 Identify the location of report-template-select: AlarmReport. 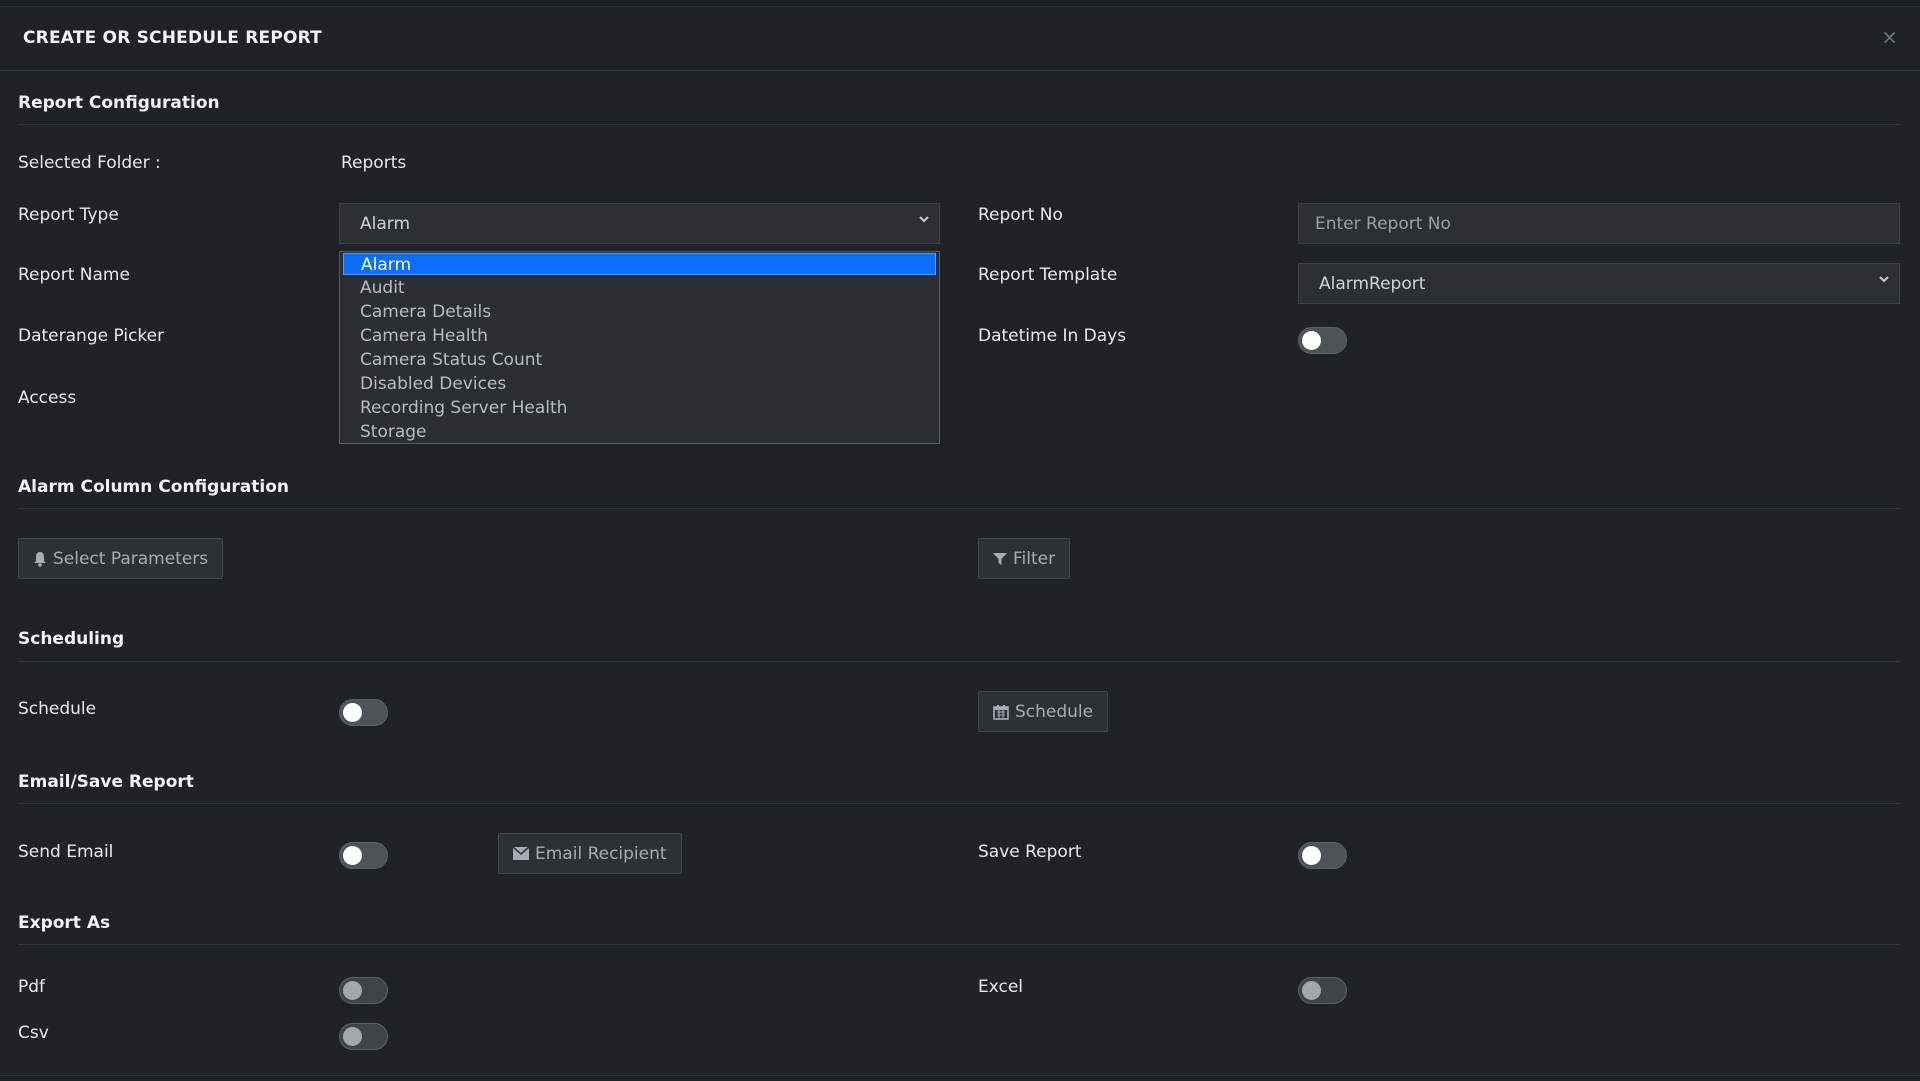
(1599, 283).